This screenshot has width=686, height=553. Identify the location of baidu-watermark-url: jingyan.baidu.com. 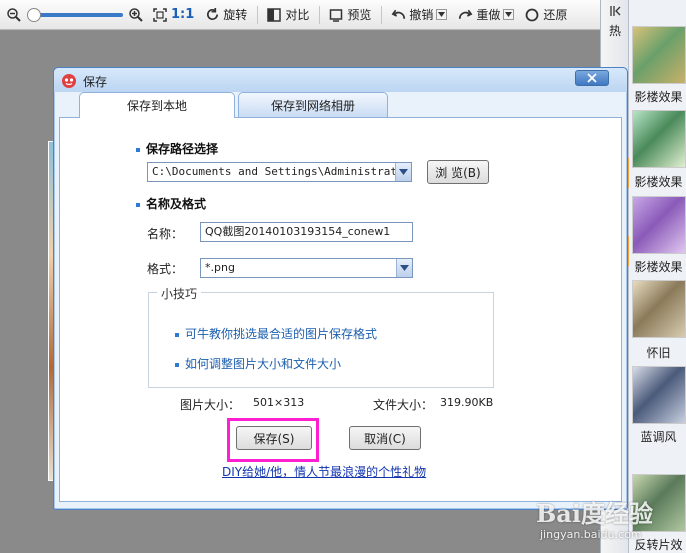
(591, 534).